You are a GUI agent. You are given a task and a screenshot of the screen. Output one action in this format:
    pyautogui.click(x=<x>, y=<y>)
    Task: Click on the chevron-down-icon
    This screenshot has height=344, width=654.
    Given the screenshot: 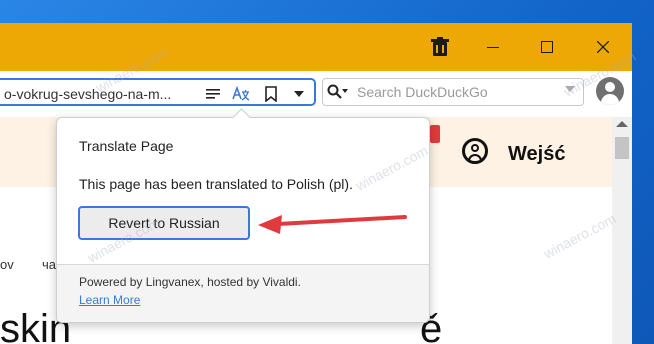 What is the action you would take?
    pyautogui.click(x=299, y=94)
    